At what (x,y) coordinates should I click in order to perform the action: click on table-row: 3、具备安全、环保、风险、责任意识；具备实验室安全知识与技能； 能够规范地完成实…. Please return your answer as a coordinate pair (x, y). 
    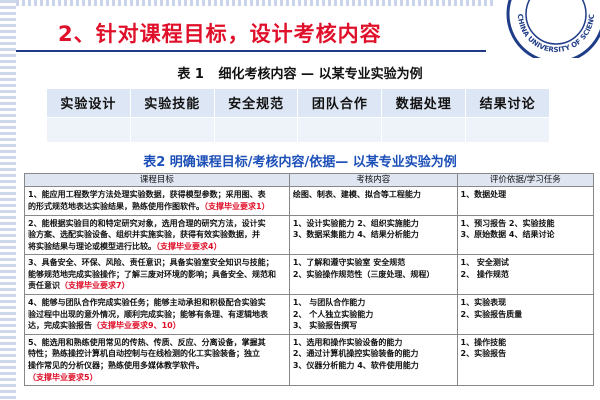
    Looking at the image, I should click on (309, 275).